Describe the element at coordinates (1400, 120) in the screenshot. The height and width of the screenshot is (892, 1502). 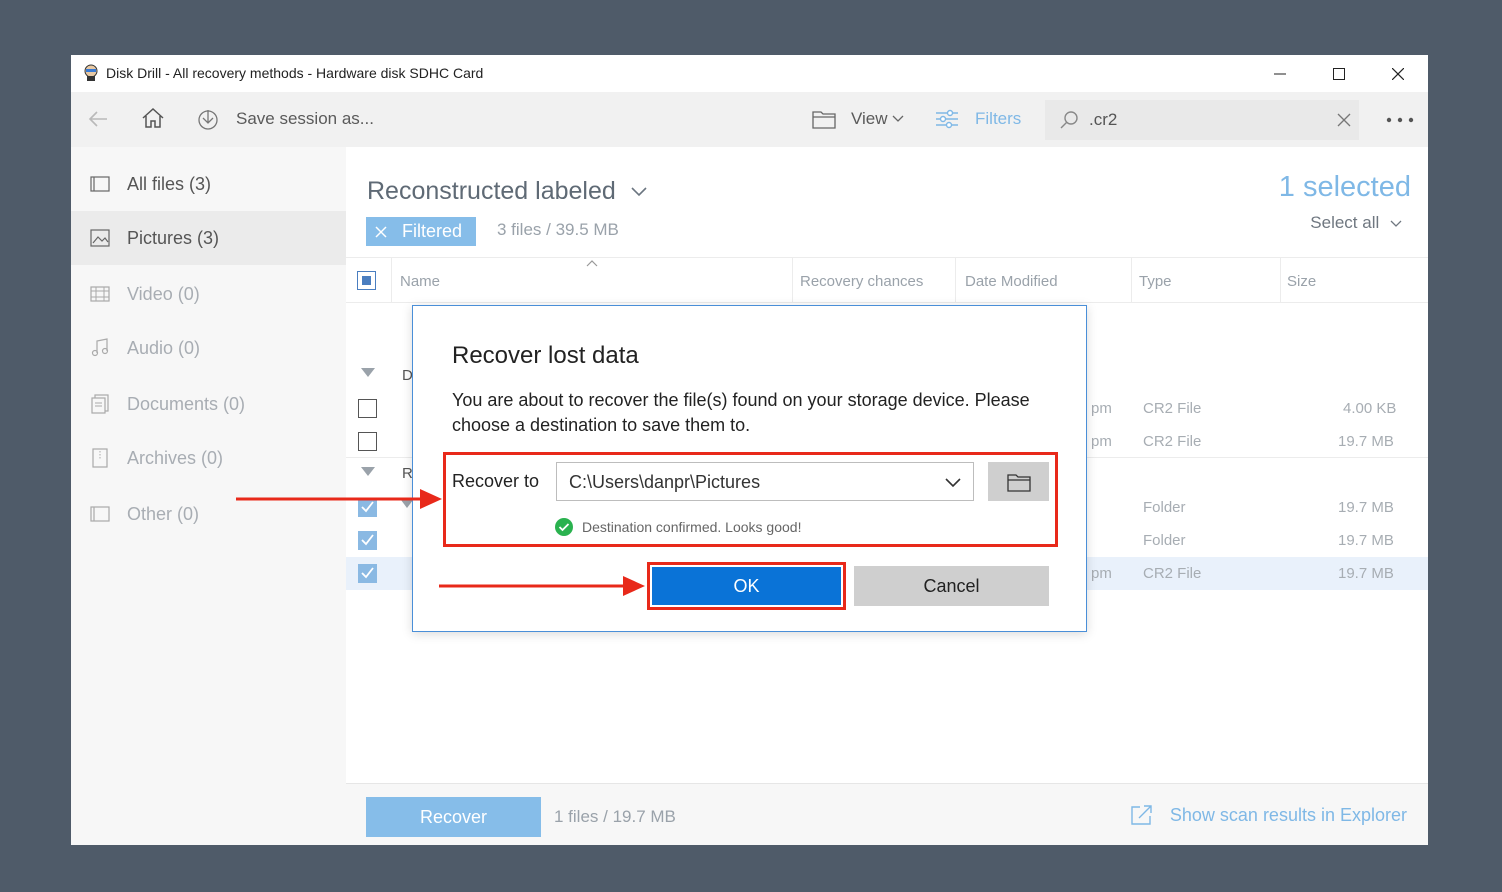
I see `more-options-button` at that location.